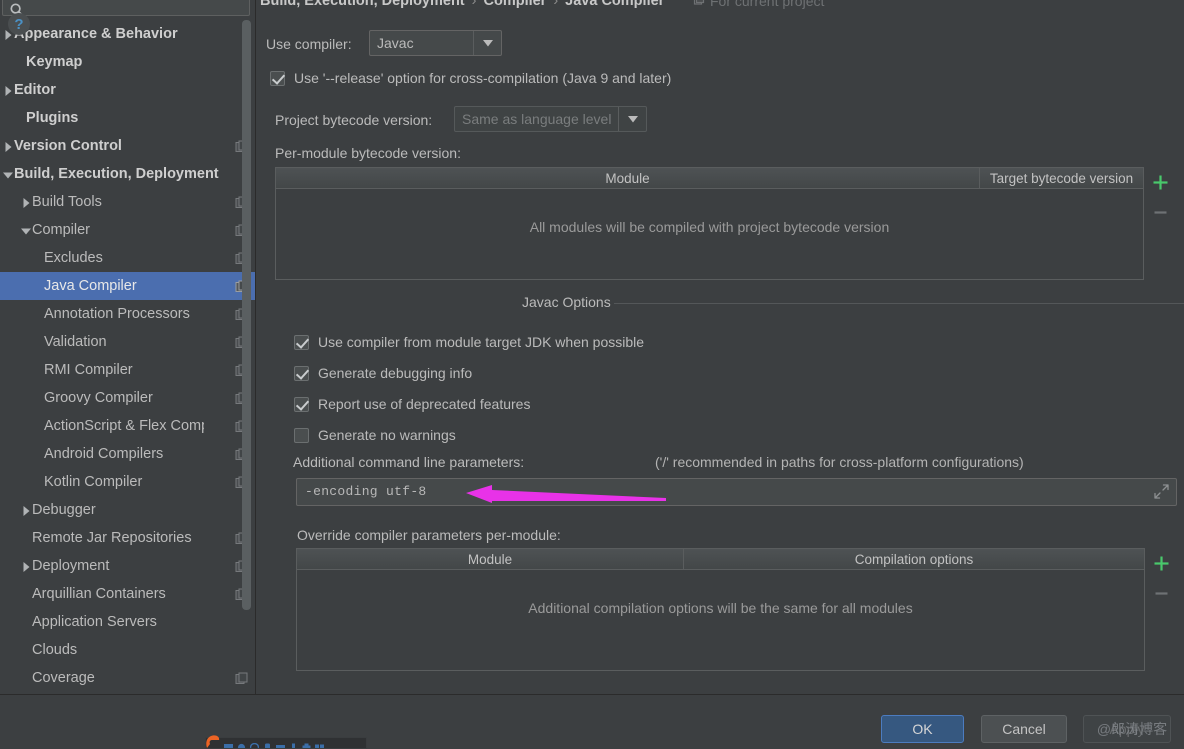  What do you see at coordinates (128, 62) in the screenshot?
I see `sidebar-item-keymap: Keymap` at bounding box center [128, 62].